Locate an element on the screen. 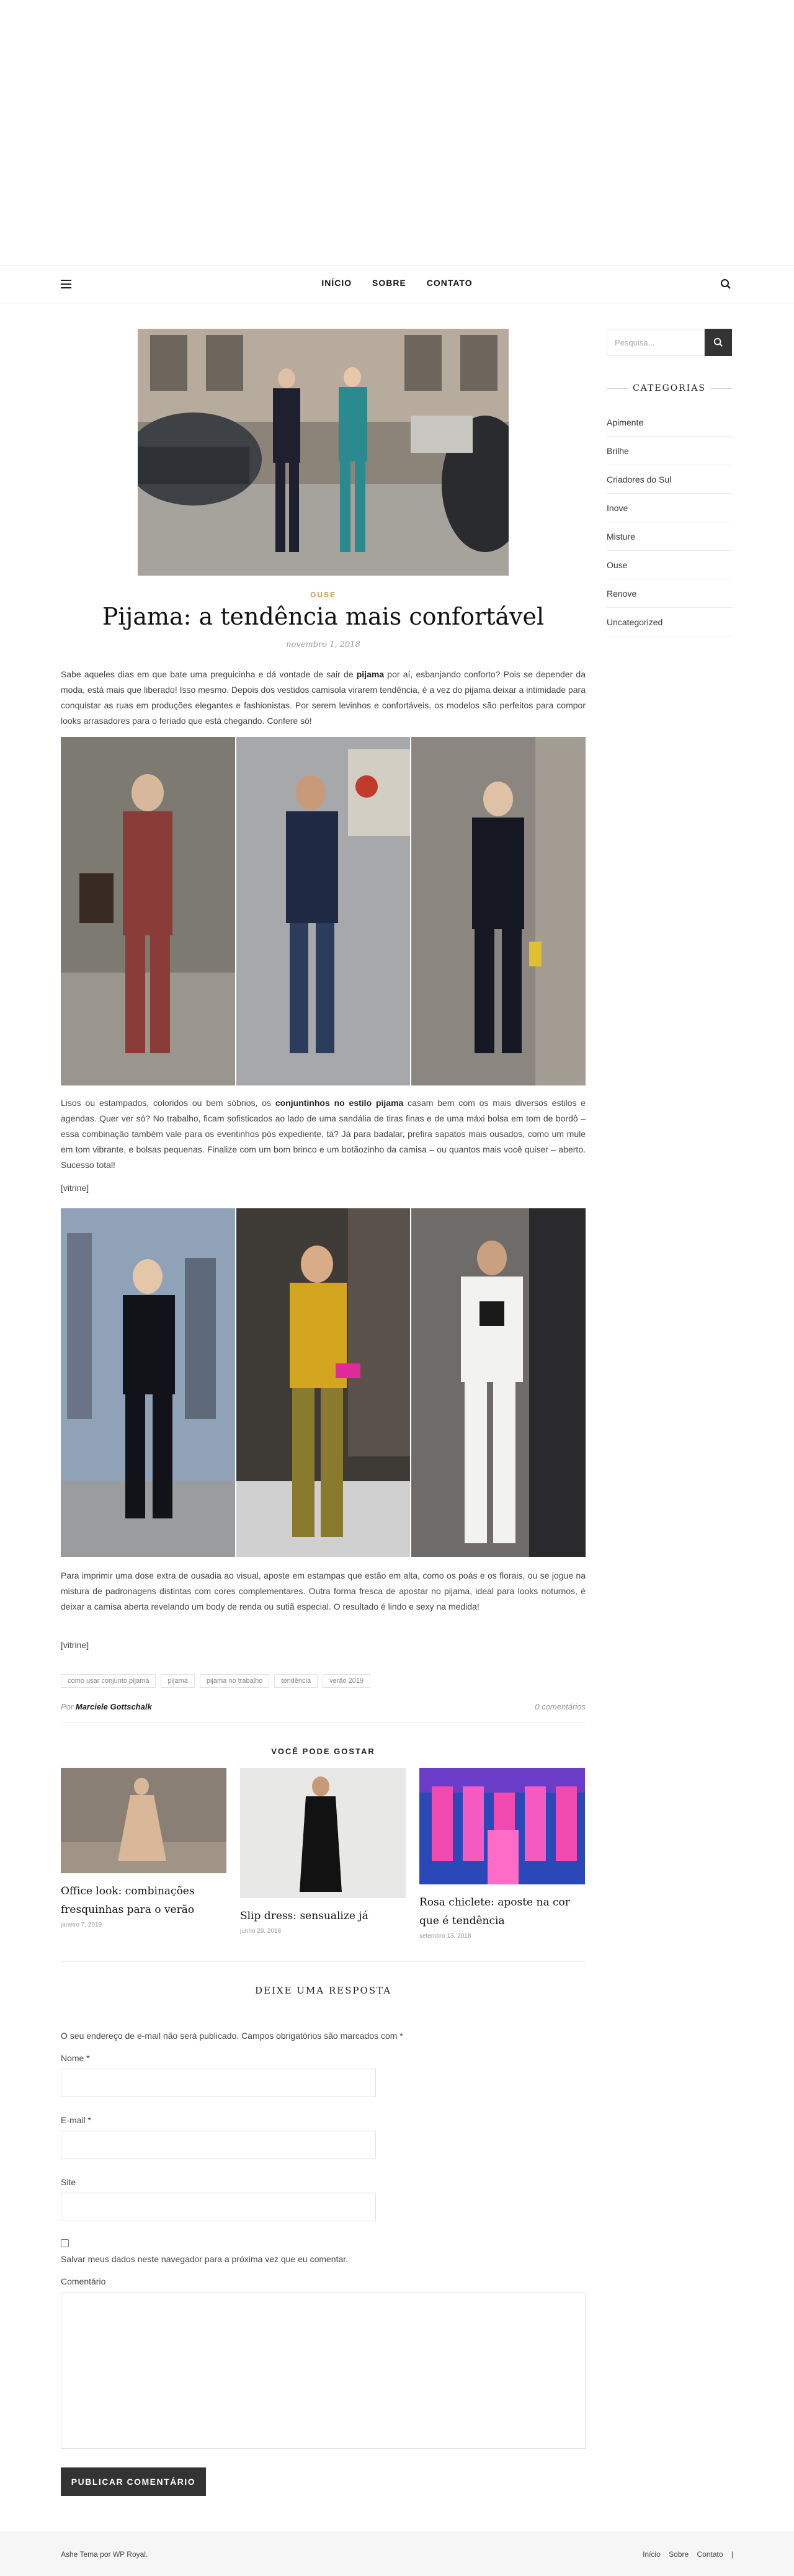 The height and width of the screenshot is (2576, 794). comments-count: 0 comentários is located at coordinates (560, 1707).